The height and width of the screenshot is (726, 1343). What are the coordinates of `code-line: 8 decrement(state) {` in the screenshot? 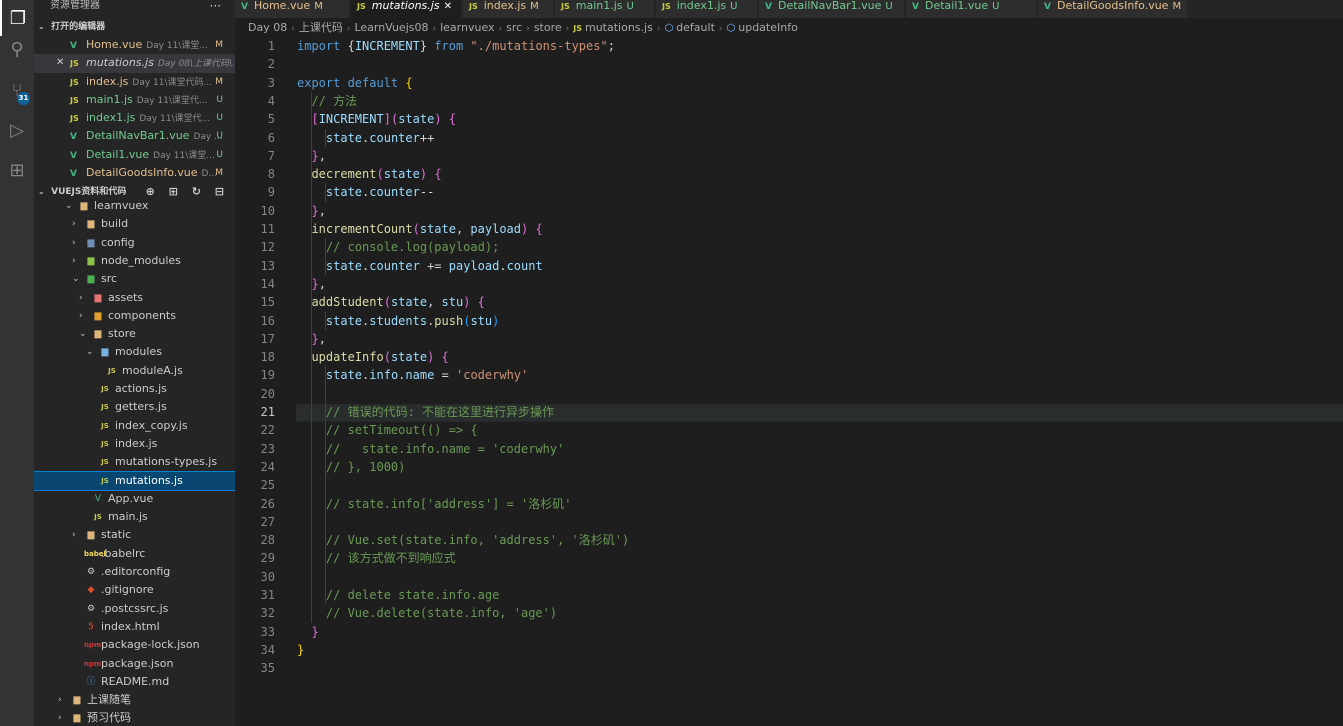 It's located at (789, 174).